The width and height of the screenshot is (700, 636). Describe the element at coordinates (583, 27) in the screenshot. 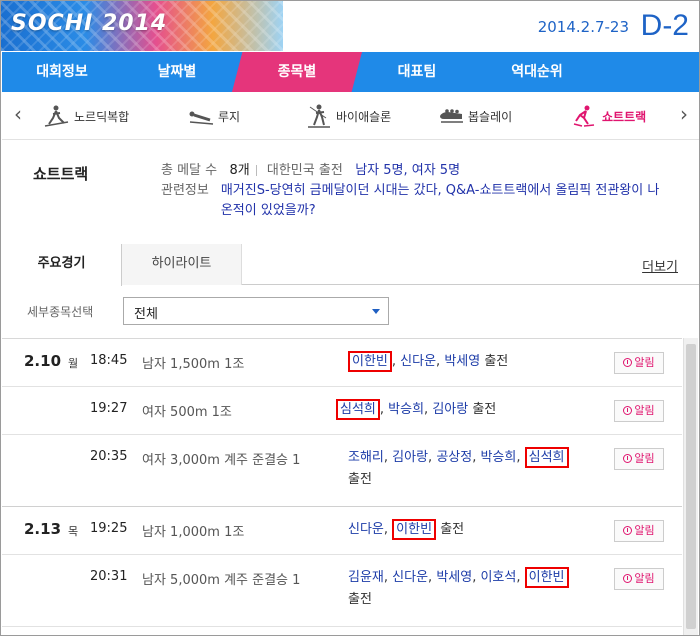

I see `event-dates: 2014.2.7-23` at that location.